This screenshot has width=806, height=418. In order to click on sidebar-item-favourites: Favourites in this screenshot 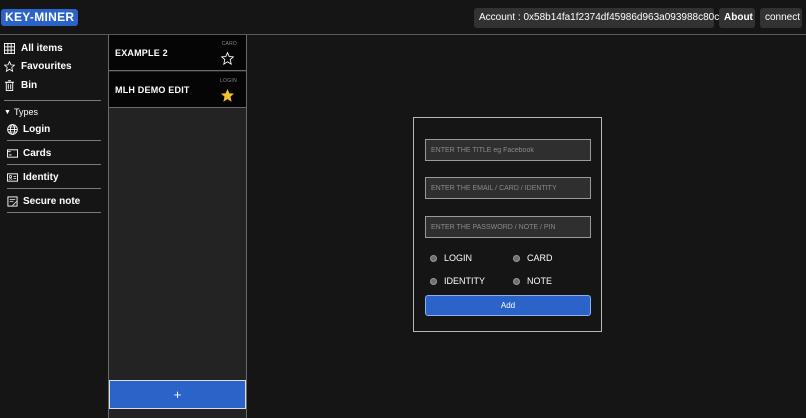, I will do `click(38, 66)`.